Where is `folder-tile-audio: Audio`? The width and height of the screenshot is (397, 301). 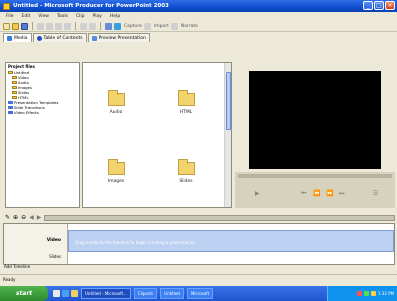
folder-tile-audio: Audio is located at coordinates (116, 102).